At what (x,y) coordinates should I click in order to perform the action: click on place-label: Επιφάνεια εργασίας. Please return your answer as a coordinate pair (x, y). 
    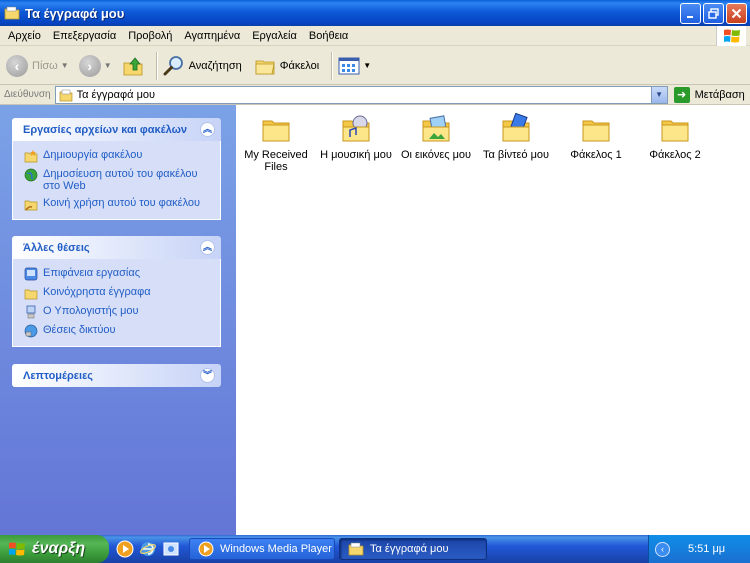
    Looking at the image, I should click on (92, 273).